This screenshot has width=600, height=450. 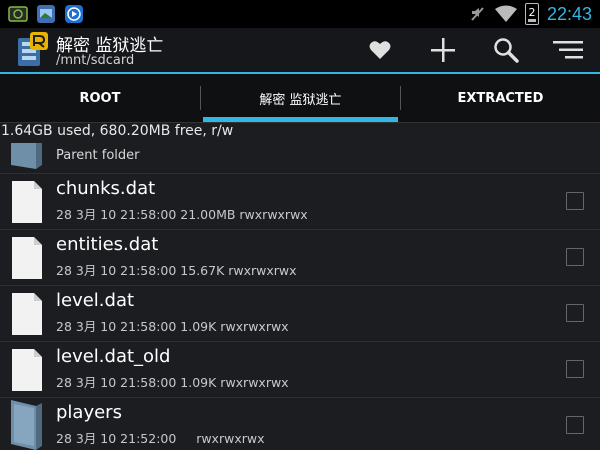 I want to click on list-item: players 28 3月 10 21:52:00 rwxrwxrwx, so click(x=300, y=424).